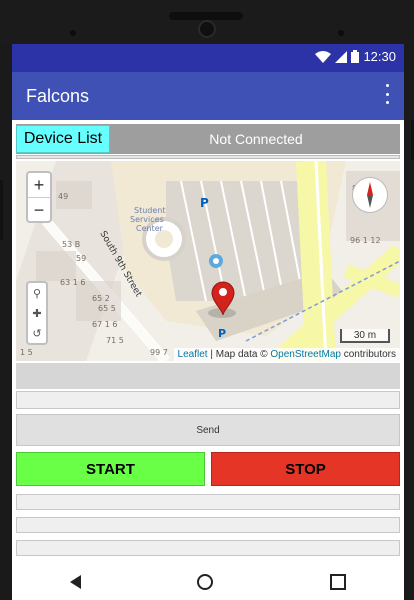 This screenshot has width=414, height=600. Describe the element at coordinates (222, 333) in the screenshot. I see `svg-text: P` at that location.